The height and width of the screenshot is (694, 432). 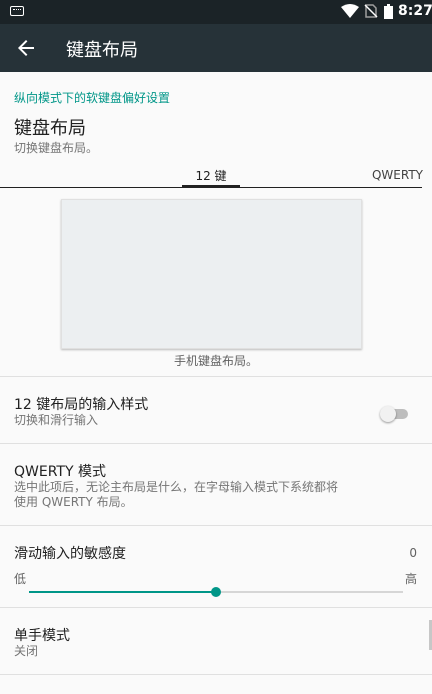 What do you see at coordinates (397, 175) in the screenshot?
I see `tab-qwerty: QWERTY` at bounding box center [397, 175].